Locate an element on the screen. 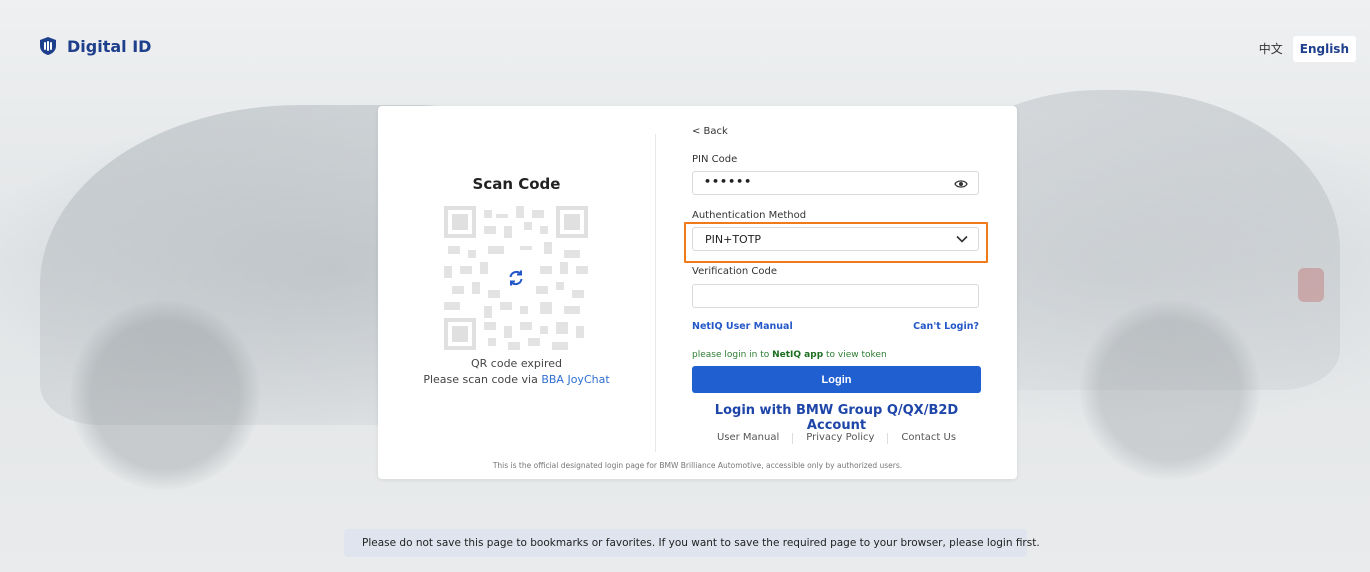  privacy-policy-link: Privacy Policy is located at coordinates (840, 438).